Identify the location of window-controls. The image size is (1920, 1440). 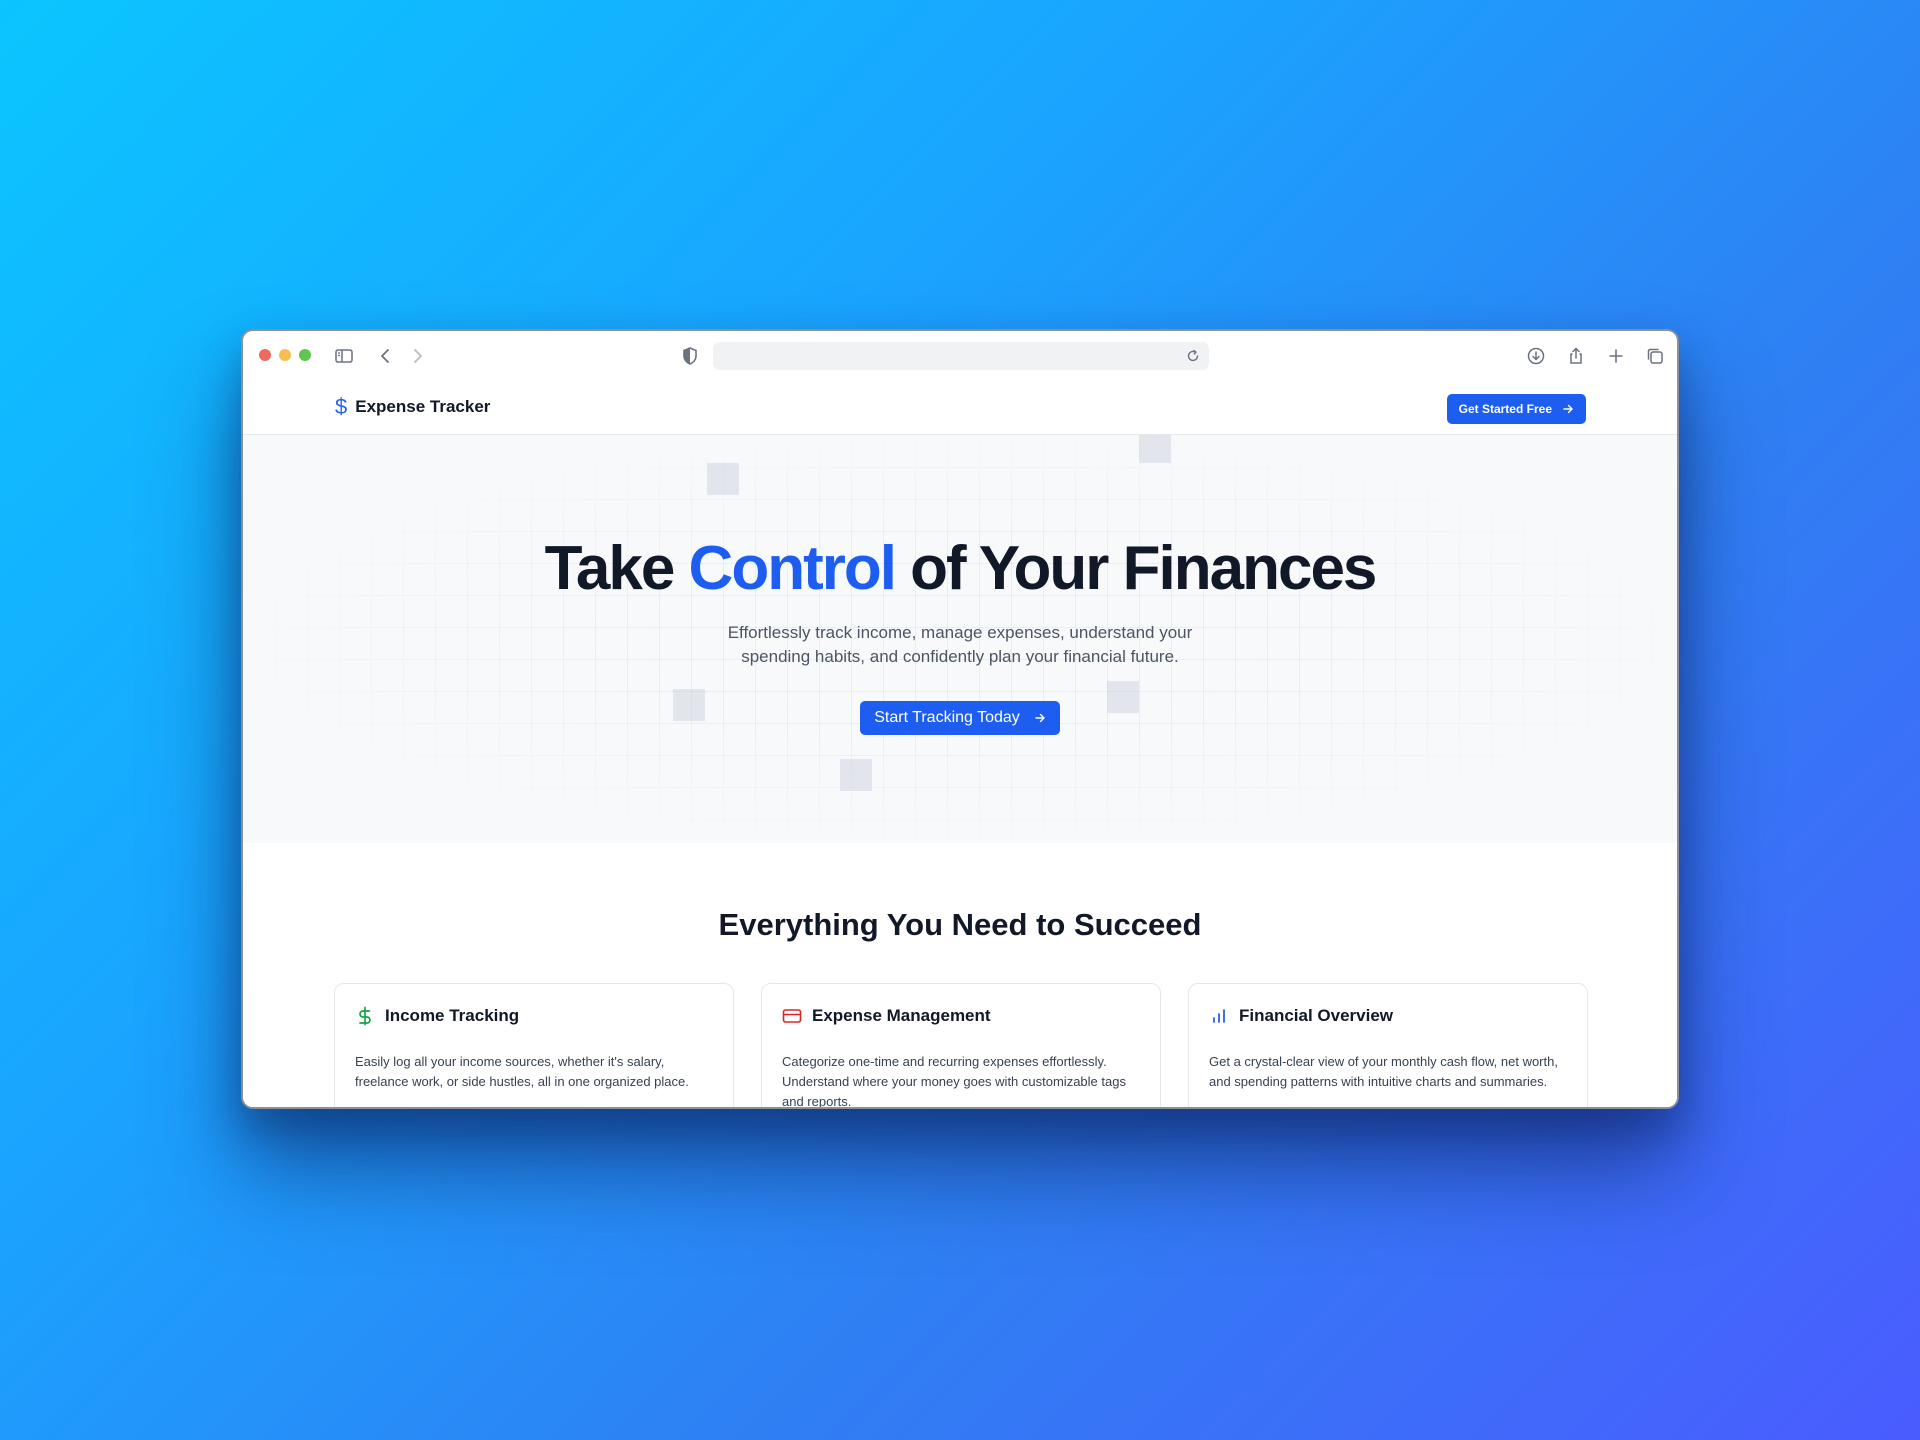
(285, 355).